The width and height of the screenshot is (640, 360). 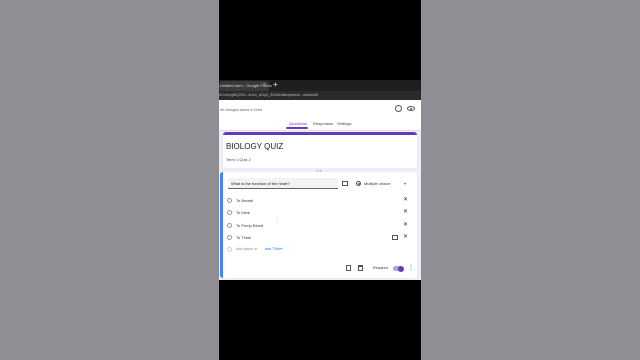 What do you see at coordinates (377, 183) in the screenshot?
I see `question-type-label: Multiple choice` at bounding box center [377, 183].